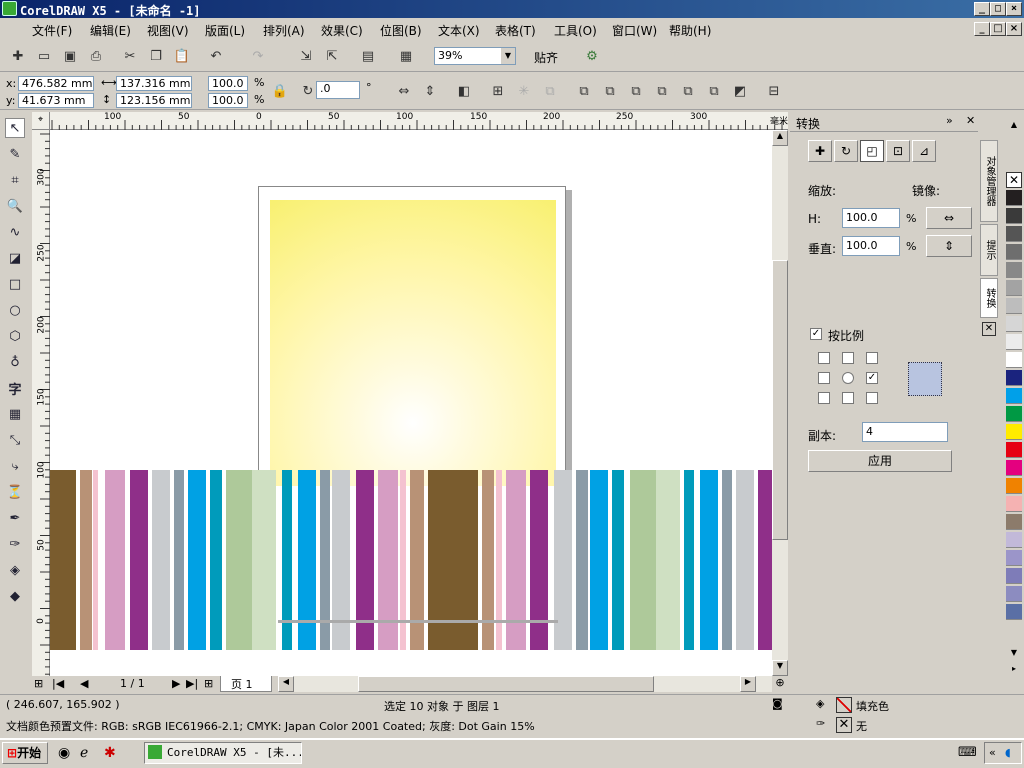  I want to click on undo-icon: ↶, so click(216, 56).